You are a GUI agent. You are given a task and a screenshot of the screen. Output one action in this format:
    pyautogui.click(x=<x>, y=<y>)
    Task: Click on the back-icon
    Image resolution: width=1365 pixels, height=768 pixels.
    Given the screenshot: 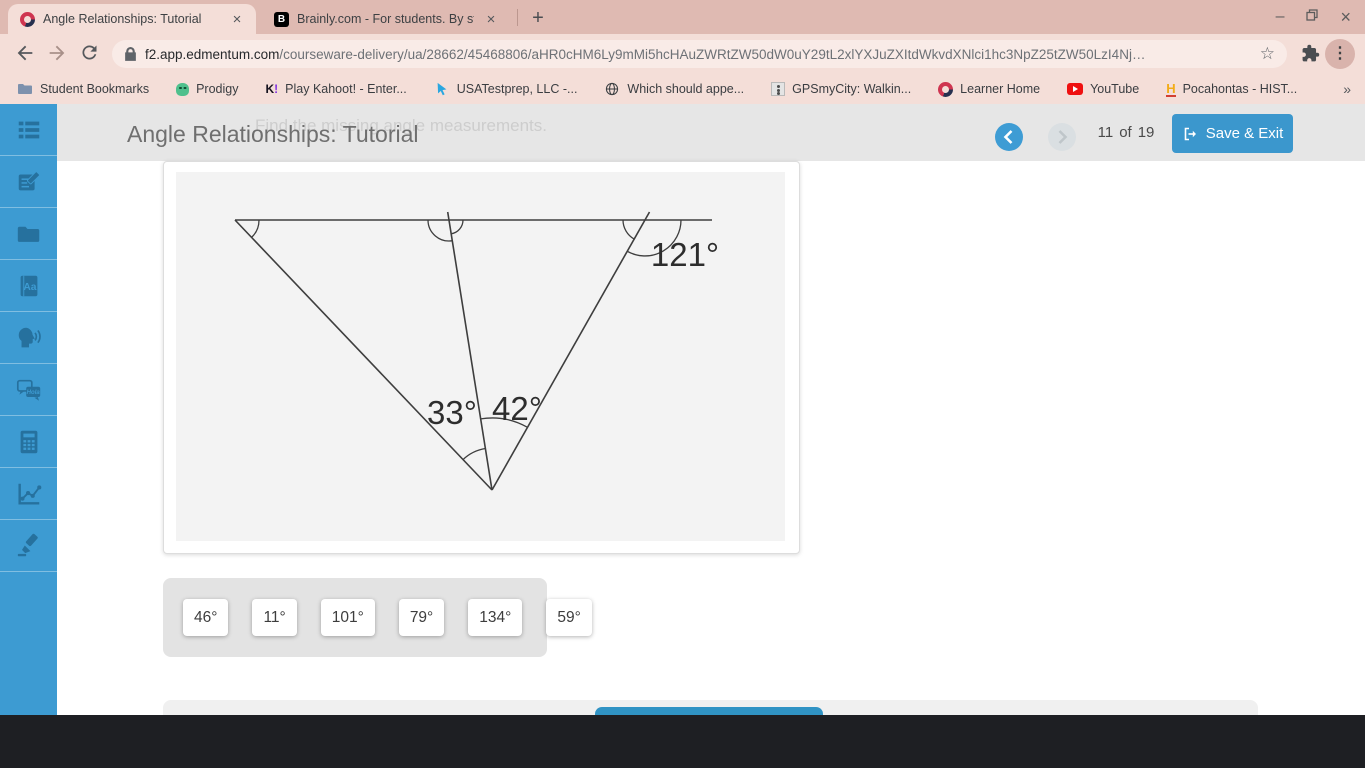 What is the action you would take?
    pyautogui.click(x=26, y=54)
    